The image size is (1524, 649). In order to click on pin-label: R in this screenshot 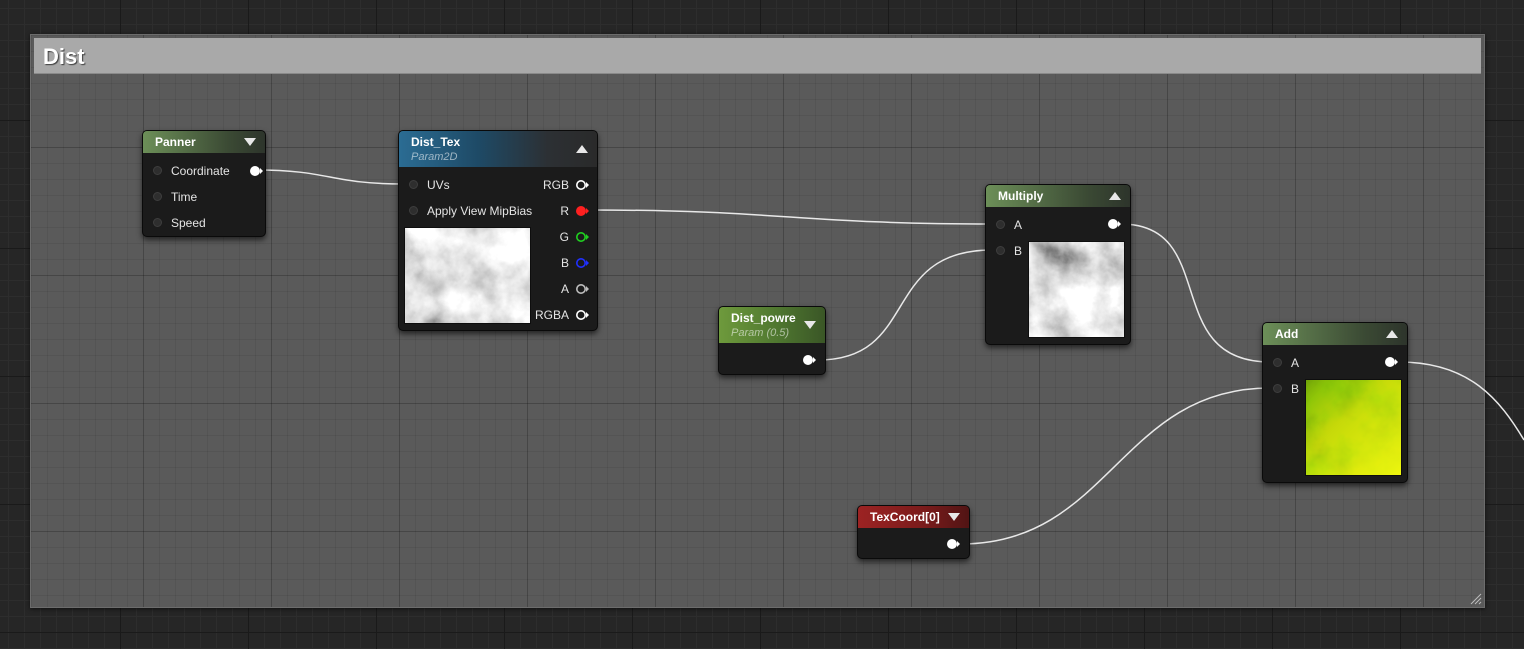, I will do `click(564, 211)`.